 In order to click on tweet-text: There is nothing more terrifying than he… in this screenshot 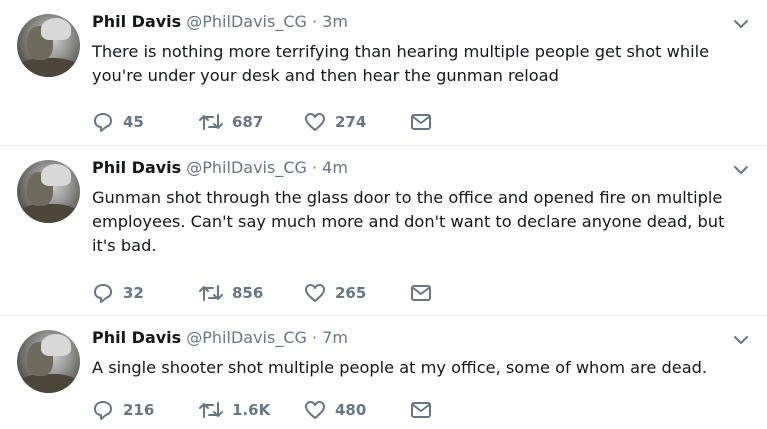, I will do `click(401, 63)`.